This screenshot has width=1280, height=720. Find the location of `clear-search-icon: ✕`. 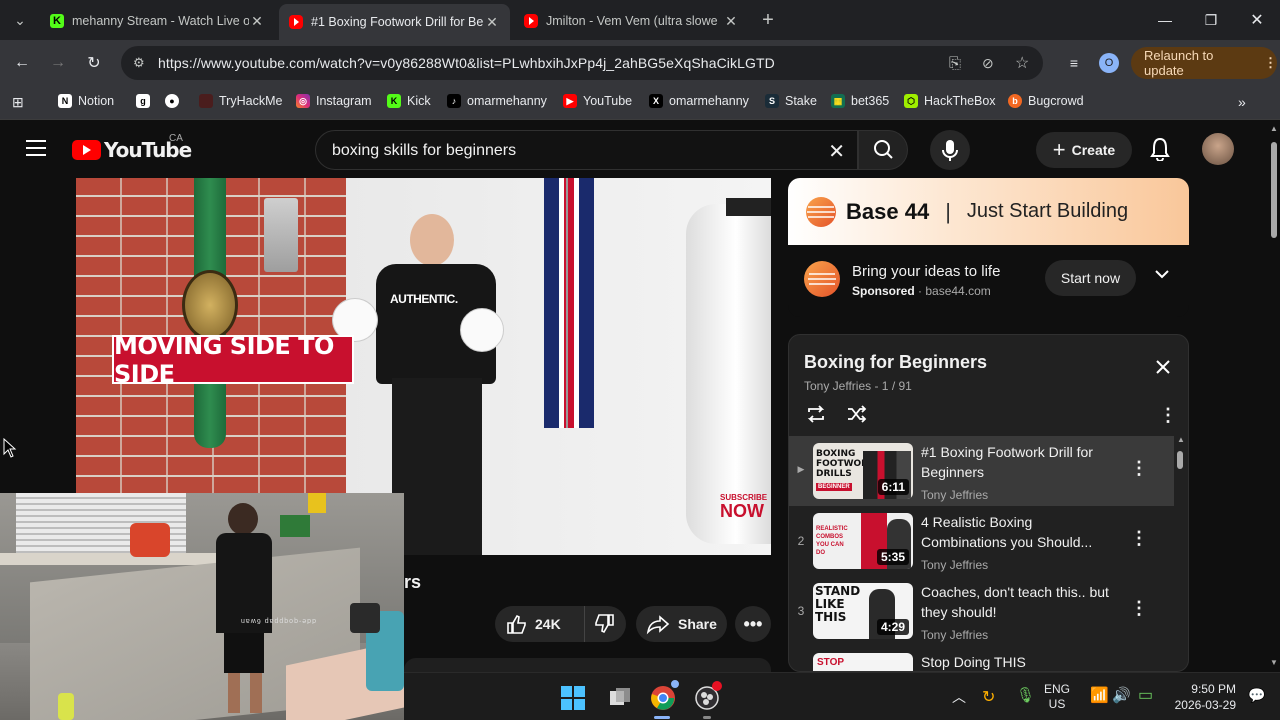

clear-search-icon: ✕ is located at coordinates (836, 151).